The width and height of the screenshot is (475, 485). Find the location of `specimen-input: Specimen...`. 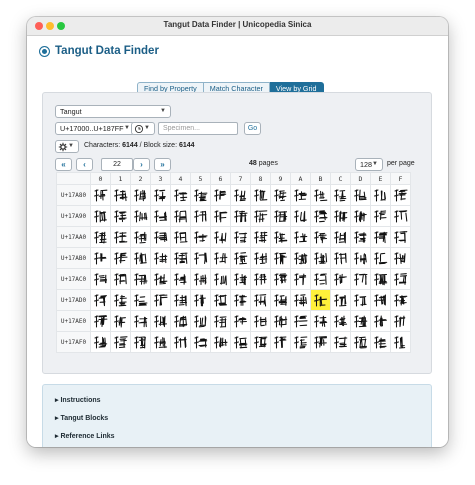

specimen-input: Specimen... is located at coordinates (198, 128).